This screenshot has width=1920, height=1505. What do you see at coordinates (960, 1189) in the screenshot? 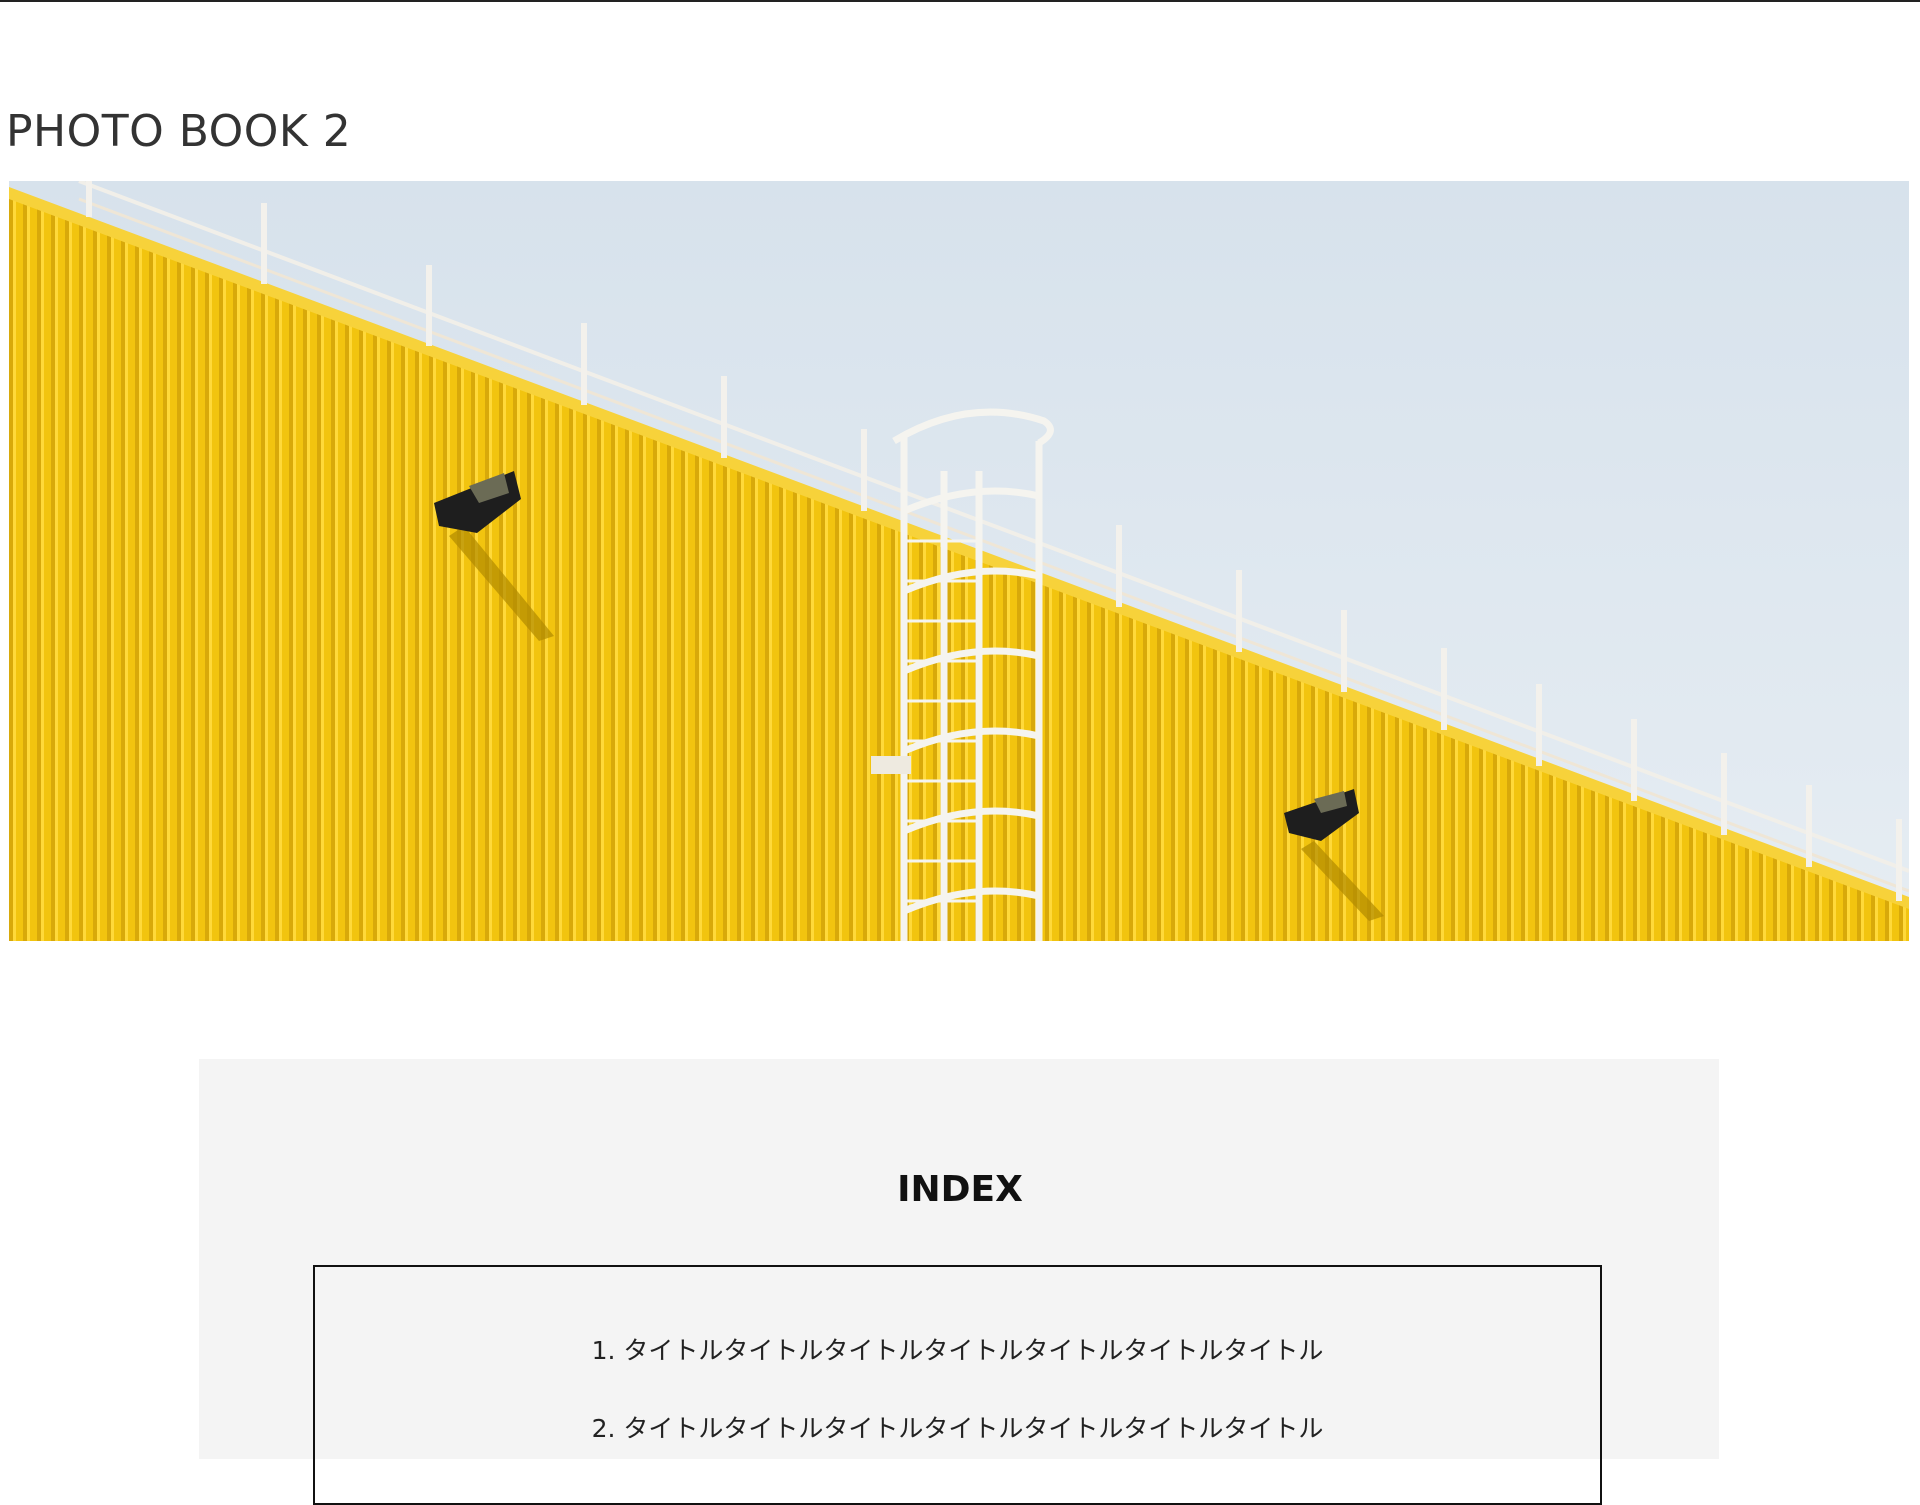
I see `index-heading: INDEX` at bounding box center [960, 1189].